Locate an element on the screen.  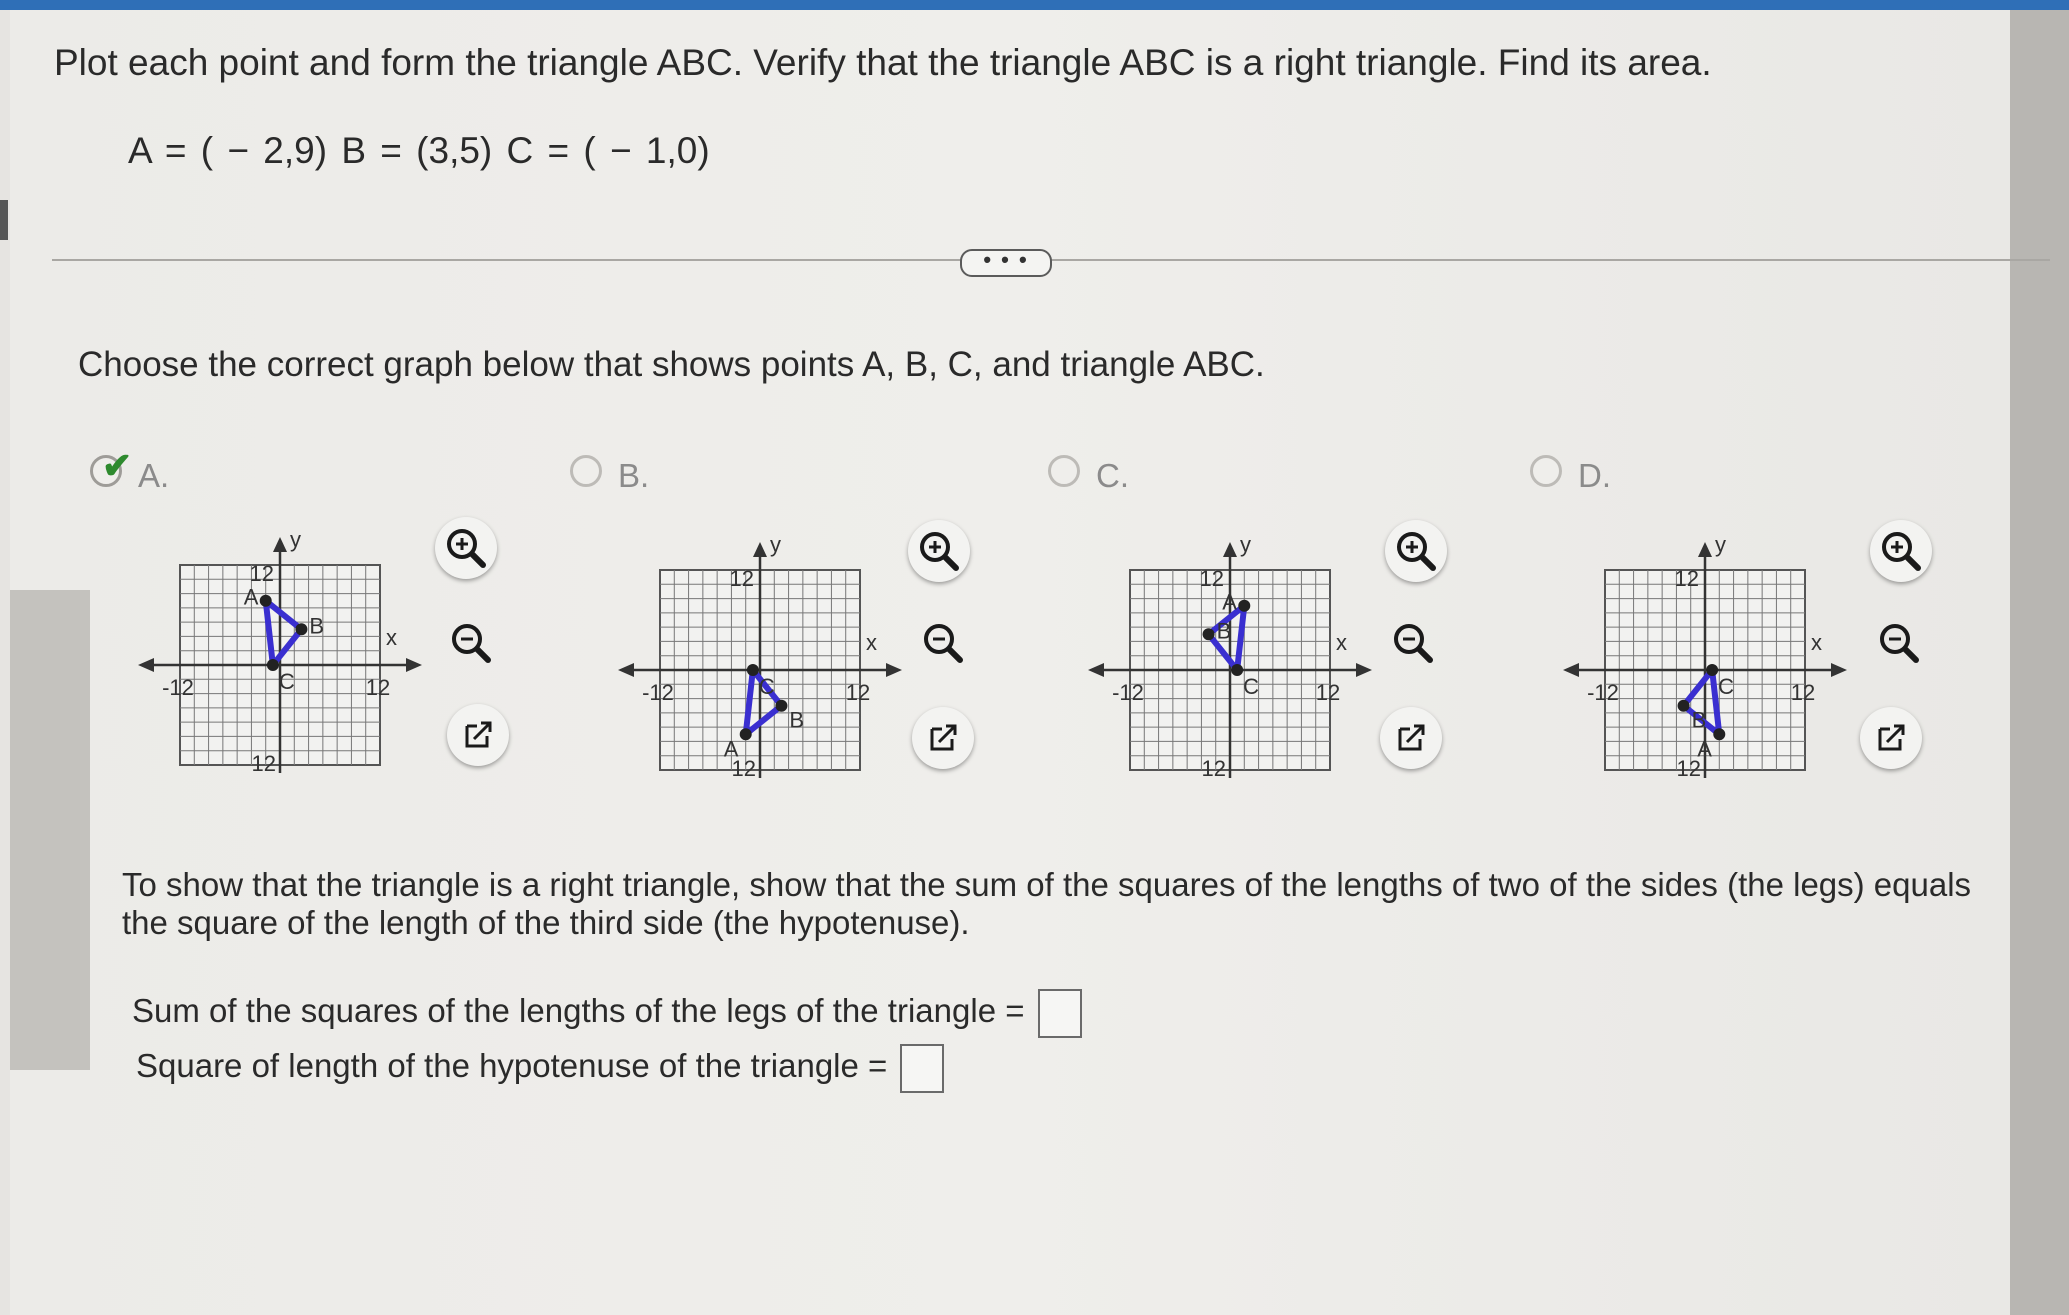
top-accent-bar is located at coordinates (1034, 5).